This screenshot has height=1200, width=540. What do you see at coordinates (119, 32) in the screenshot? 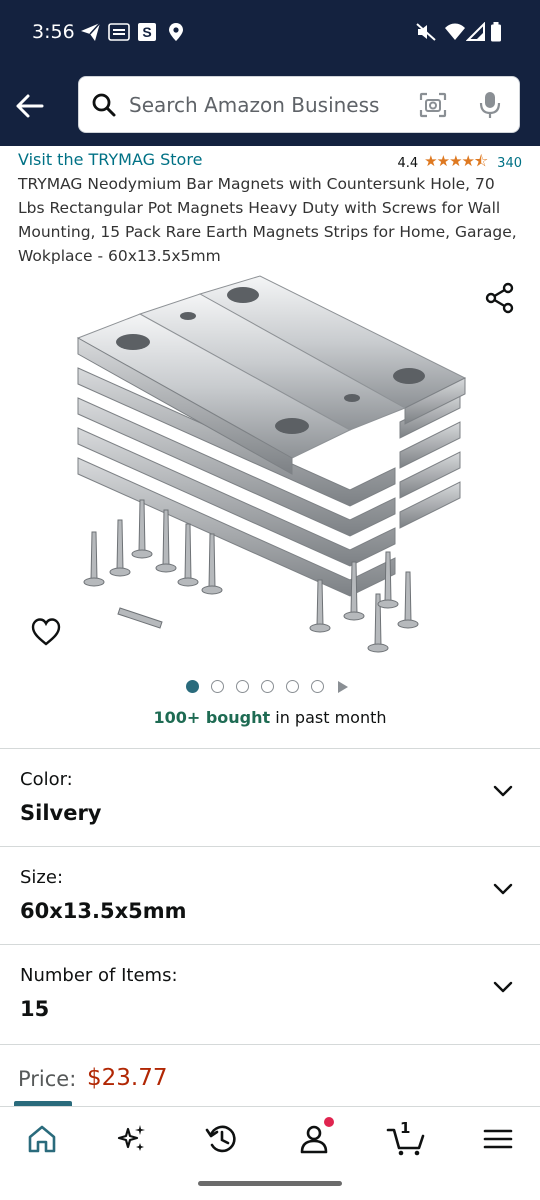
I see `temu-icon` at bounding box center [119, 32].